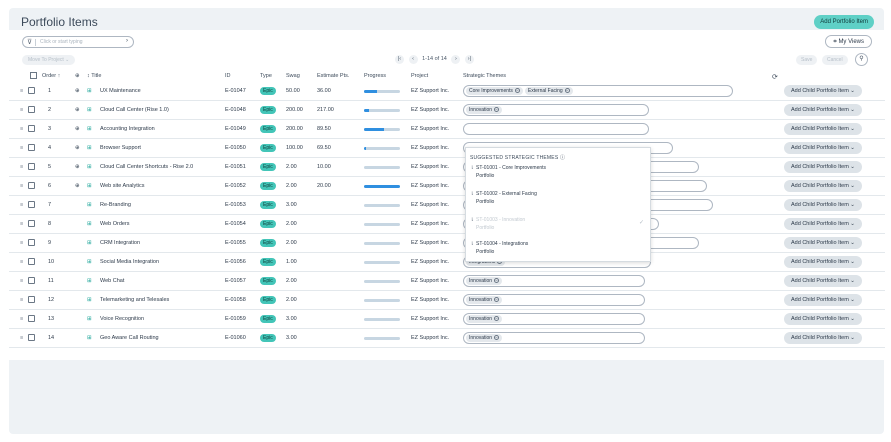 This screenshot has height=442, width=891. Describe the element at coordinates (235, 148) in the screenshot. I see `id-cell: E-01050` at that location.